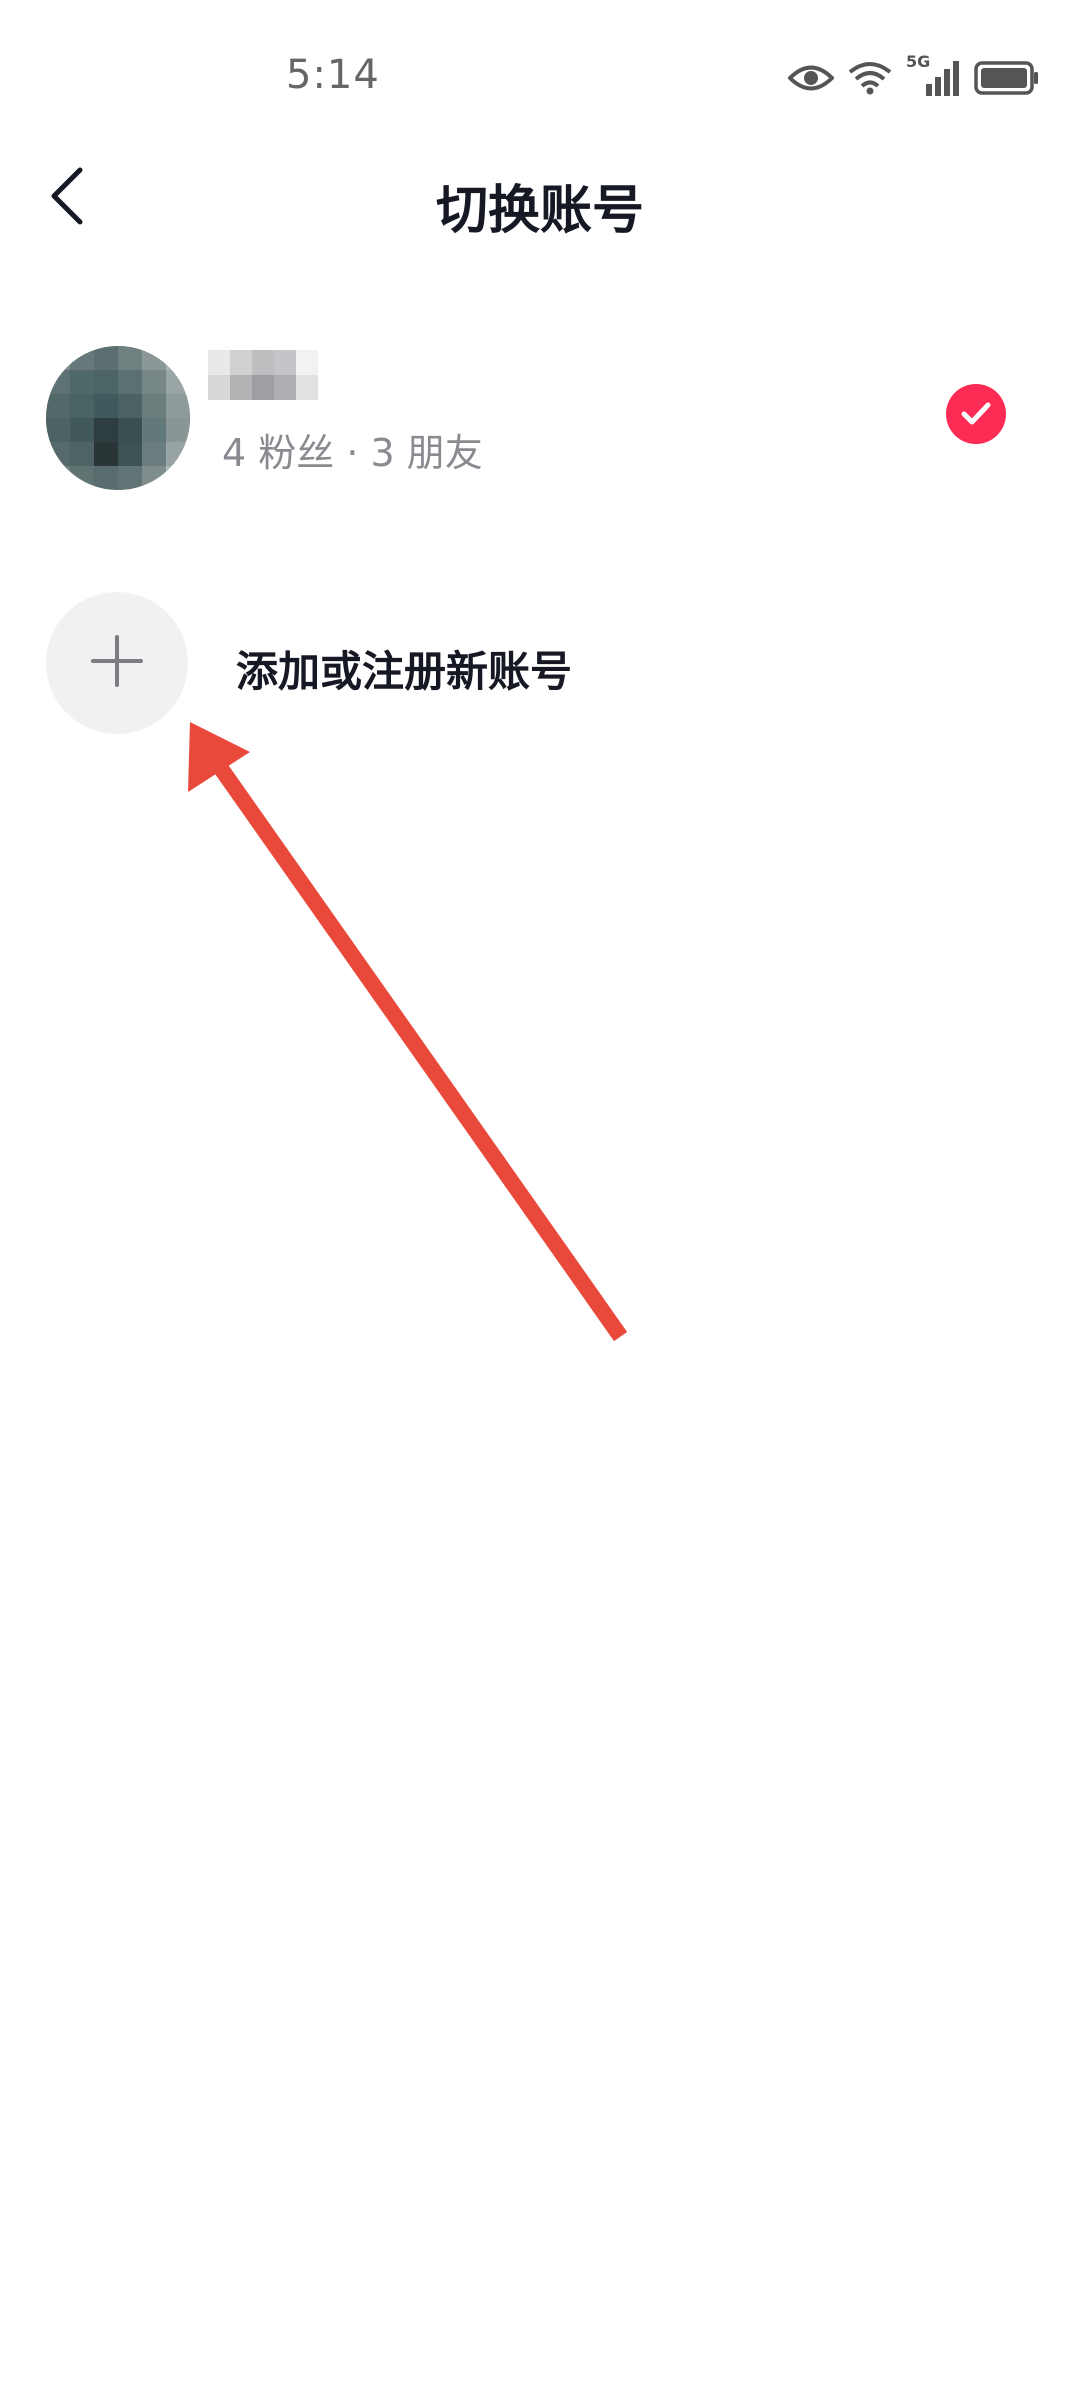 The width and height of the screenshot is (1080, 2400). I want to click on add-account-circle, so click(117, 663).